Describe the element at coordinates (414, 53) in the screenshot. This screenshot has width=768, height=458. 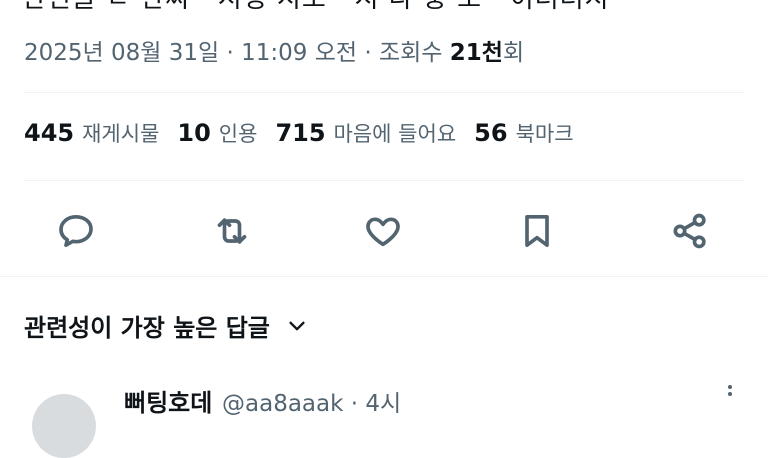
I see `views-label: 조회수` at that location.